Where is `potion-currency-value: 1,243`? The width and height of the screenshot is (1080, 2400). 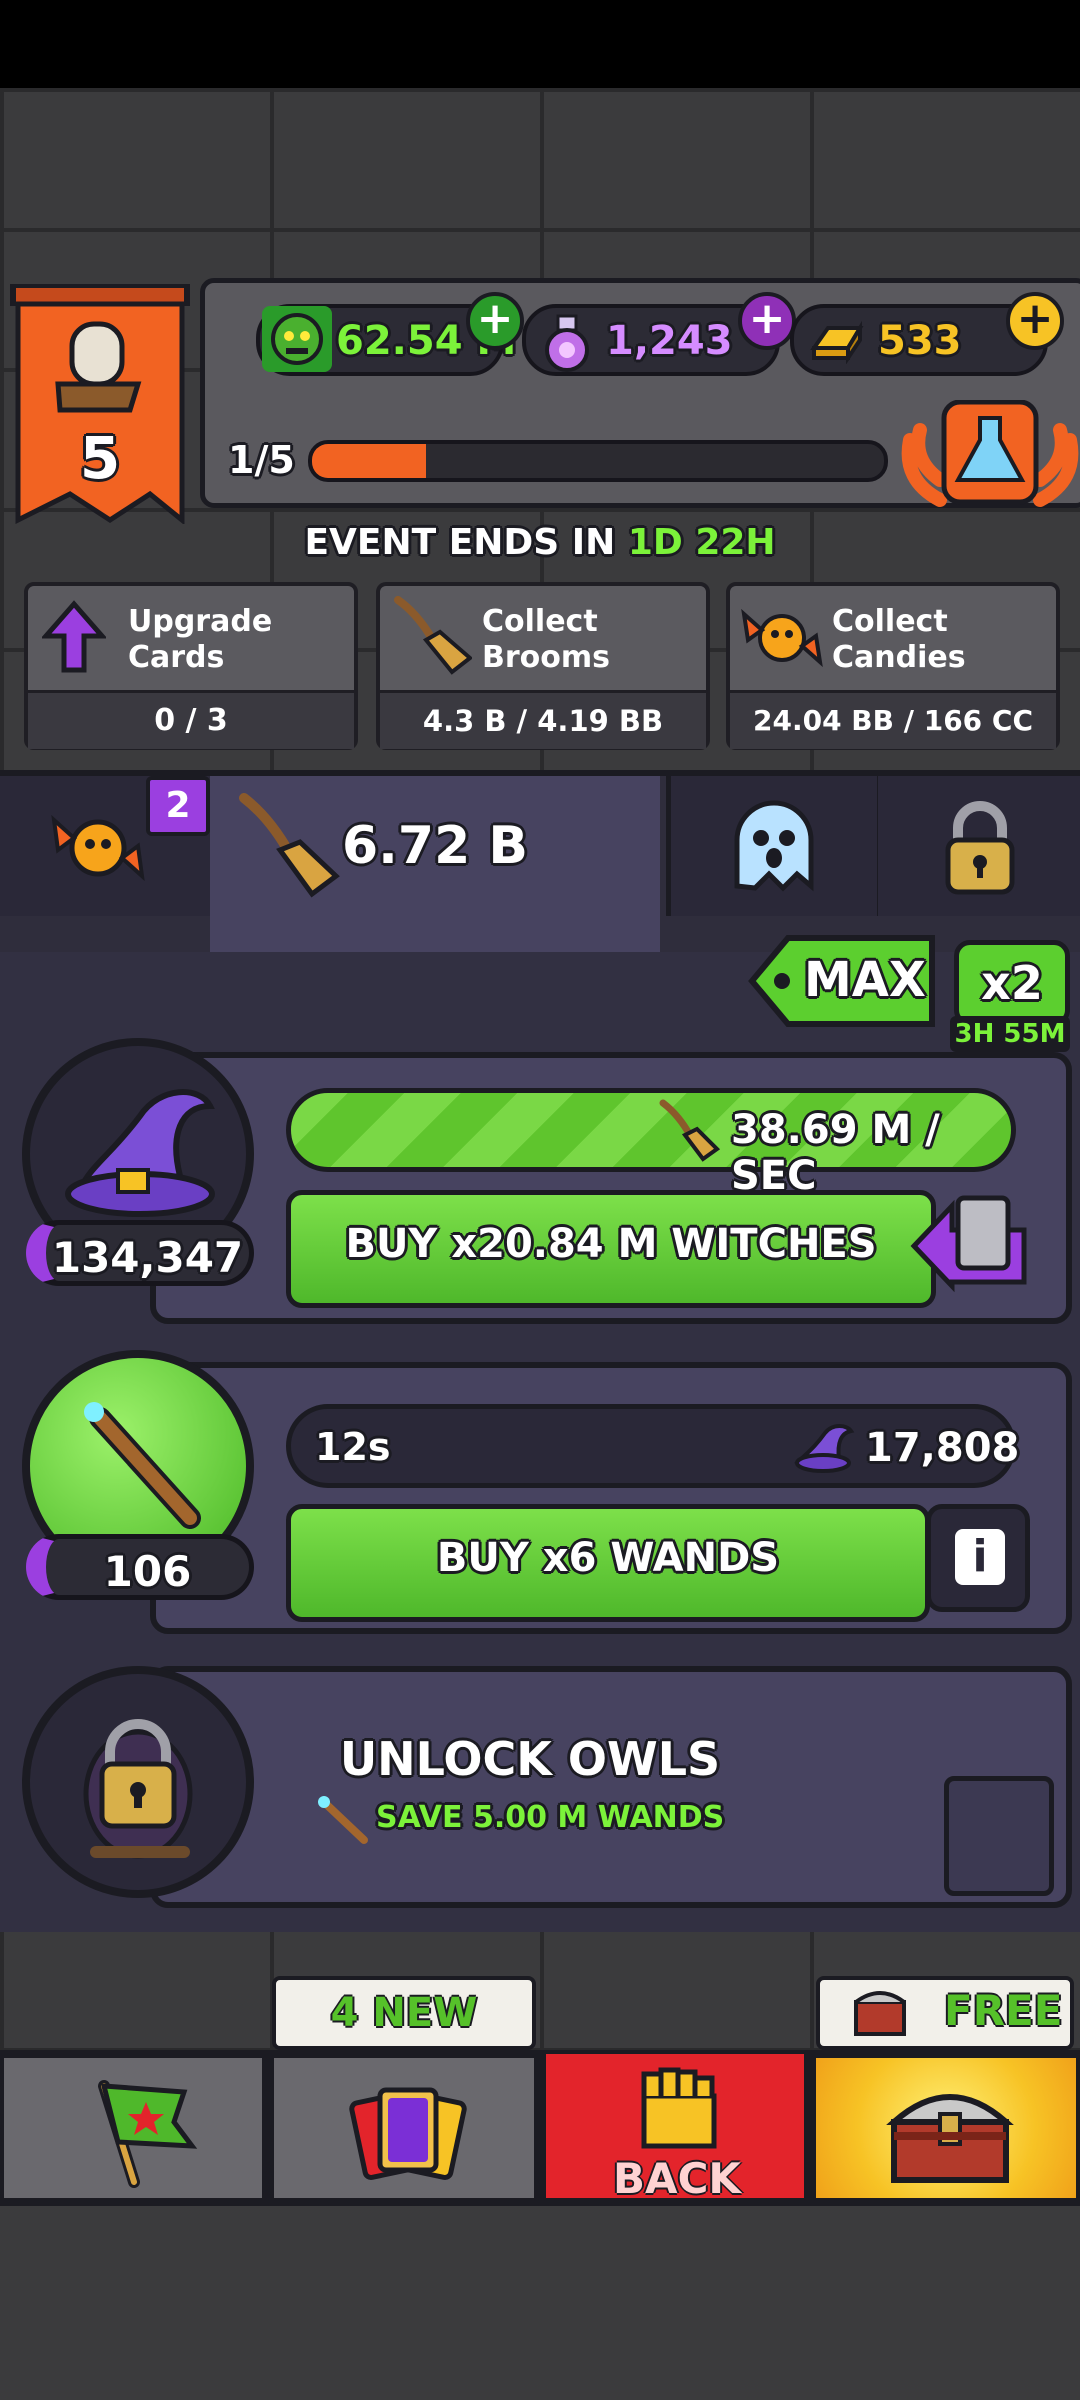 potion-currency-value: 1,243 is located at coordinates (669, 341).